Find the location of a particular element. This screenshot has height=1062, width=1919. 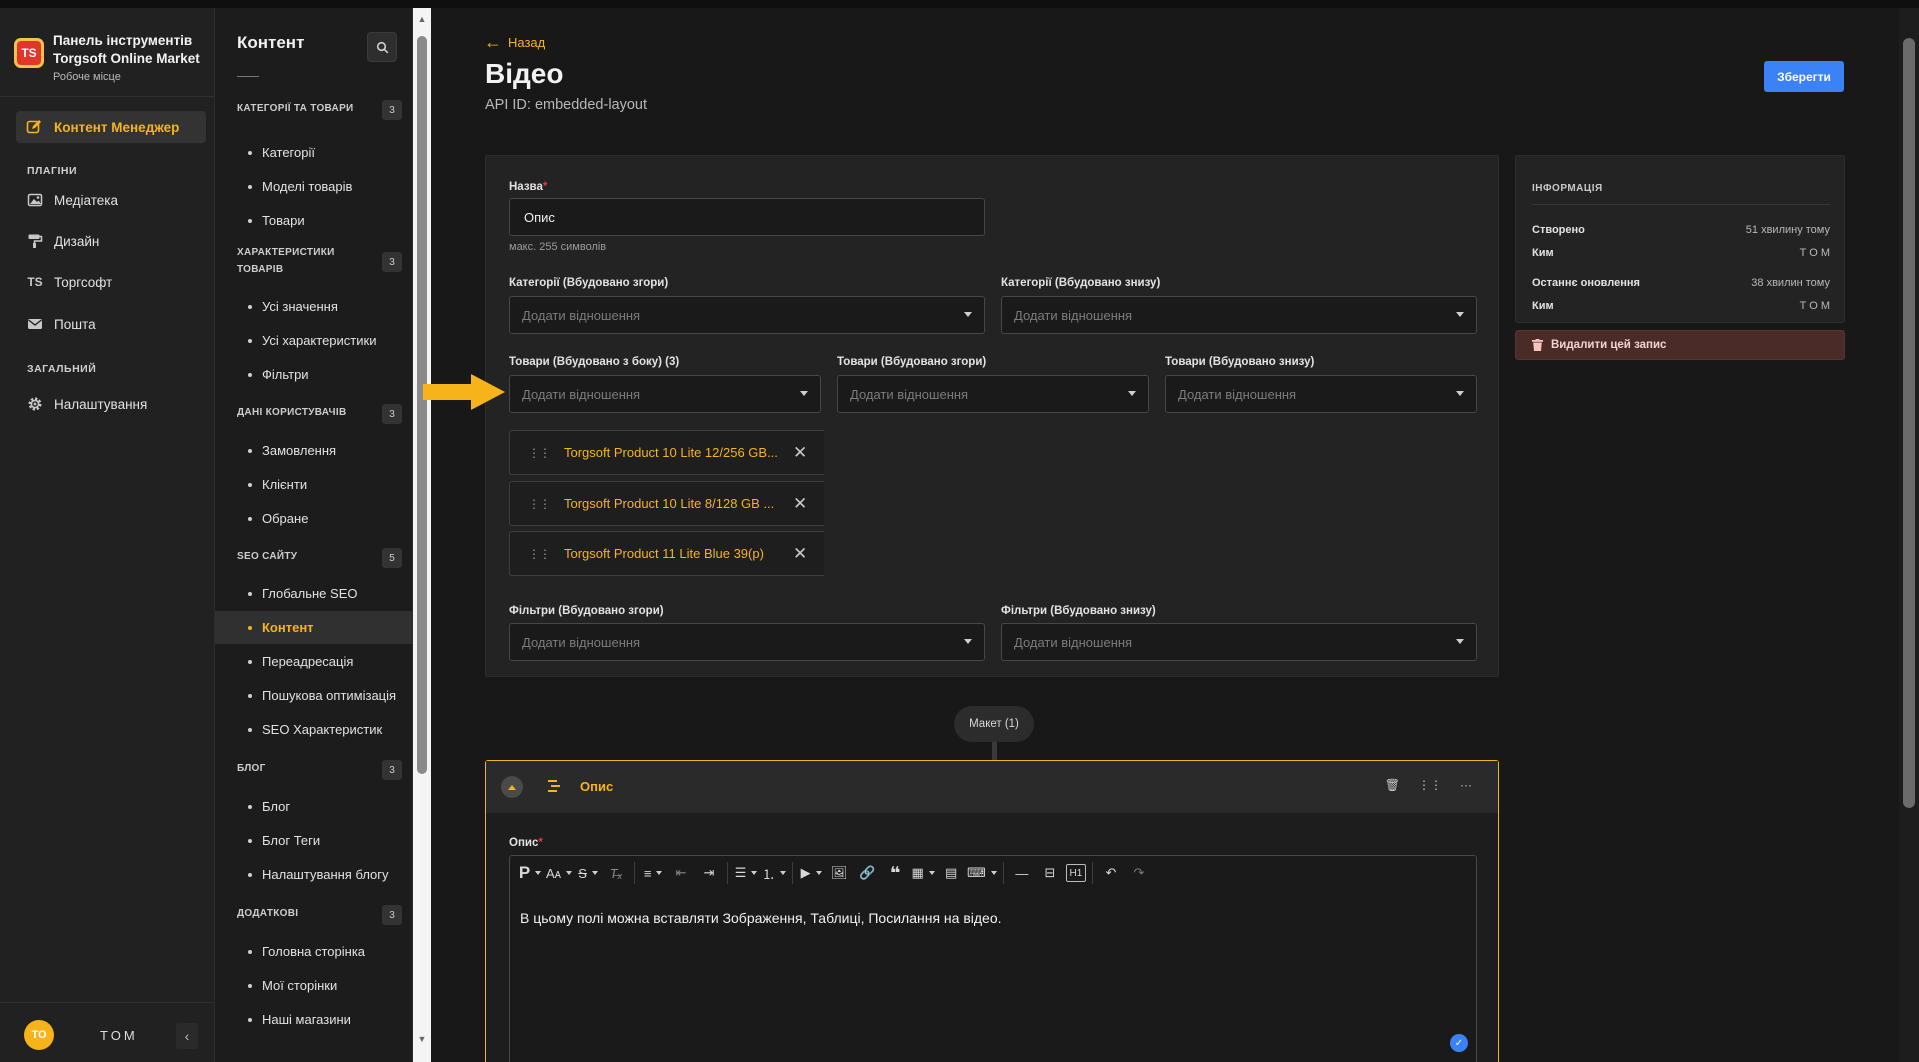

relation-item: ⋮⋮ Torgsoft Product 11 Lite Blue 39(p) ✕ is located at coordinates (666, 553).